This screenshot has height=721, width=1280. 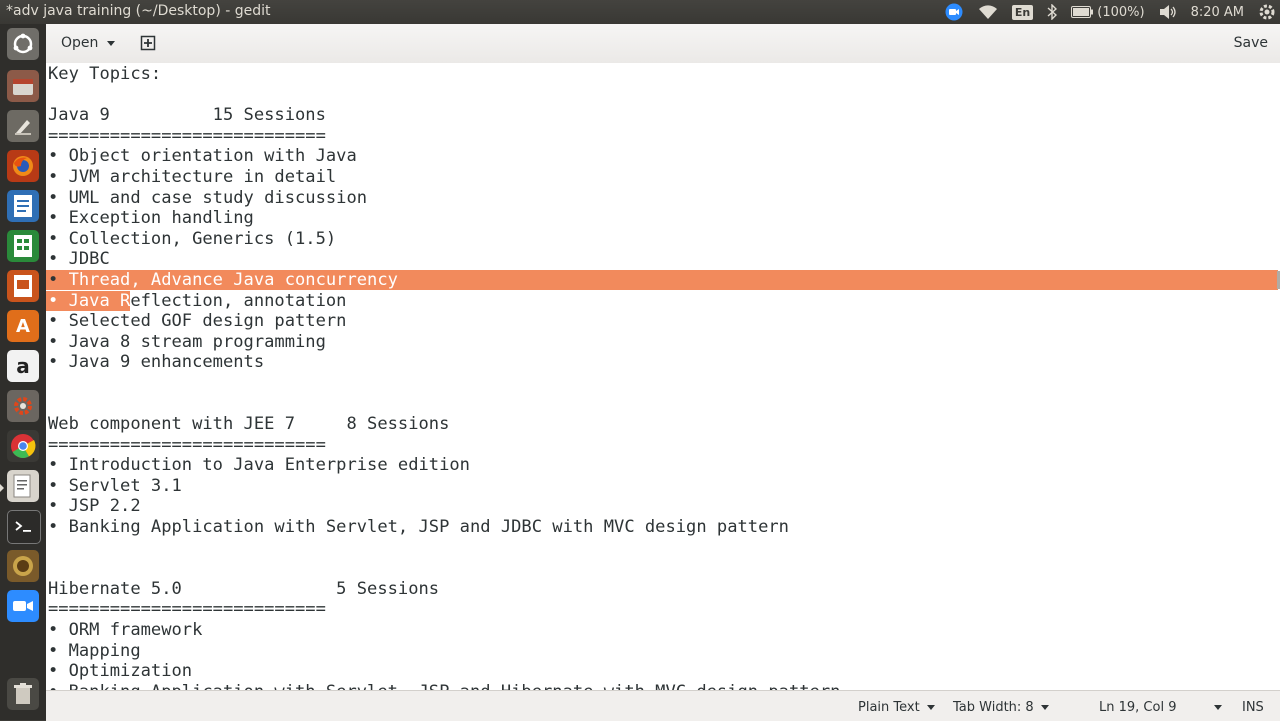 I want to click on editor-line: Java 9 15 Sessions, so click(x=187, y=115).